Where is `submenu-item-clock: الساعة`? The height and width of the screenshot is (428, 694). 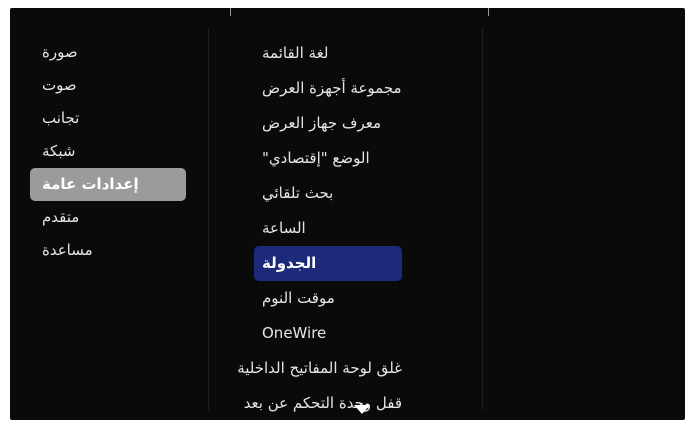 submenu-item-clock: الساعة is located at coordinates (328, 228).